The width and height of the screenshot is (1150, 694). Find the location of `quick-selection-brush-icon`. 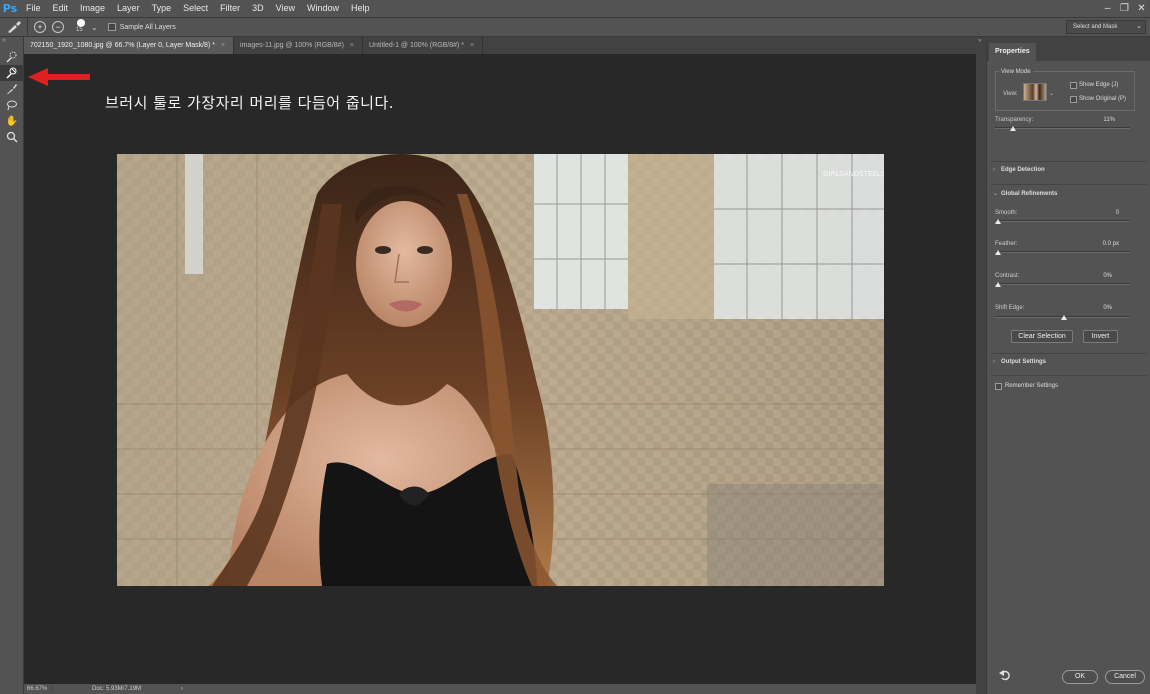

quick-selection-brush-icon is located at coordinates (12, 57).